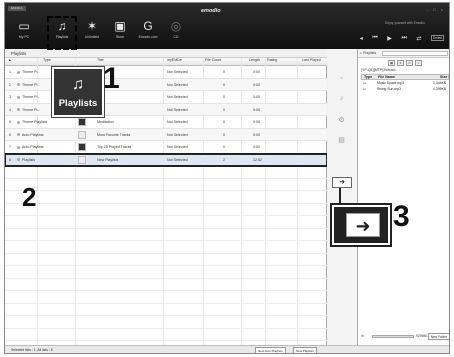 The width and height of the screenshot is (454, 357). What do you see at coordinates (369, 53) in the screenshot?
I see `search-scope-label: Playlists` at bounding box center [369, 53].